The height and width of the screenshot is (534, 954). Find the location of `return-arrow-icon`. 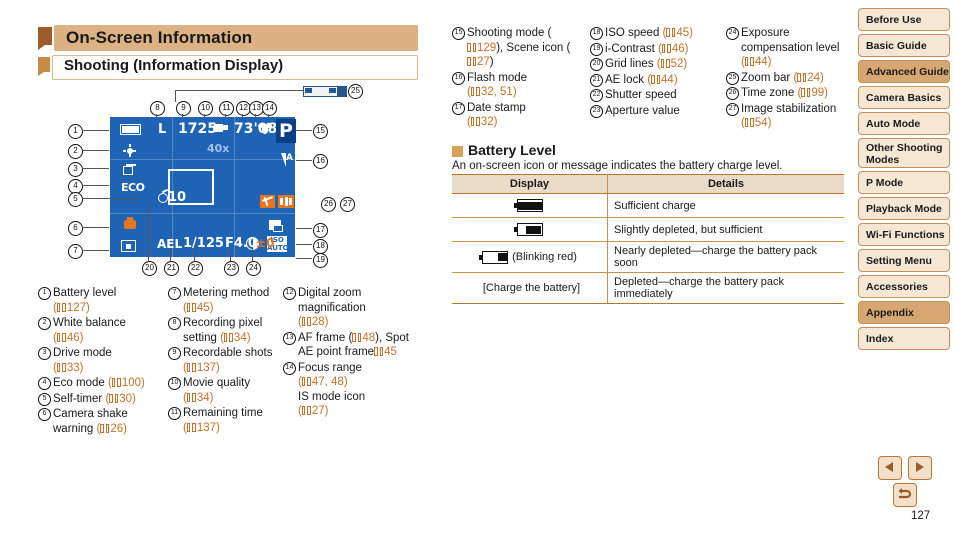

return-arrow-icon is located at coordinates (905, 493).